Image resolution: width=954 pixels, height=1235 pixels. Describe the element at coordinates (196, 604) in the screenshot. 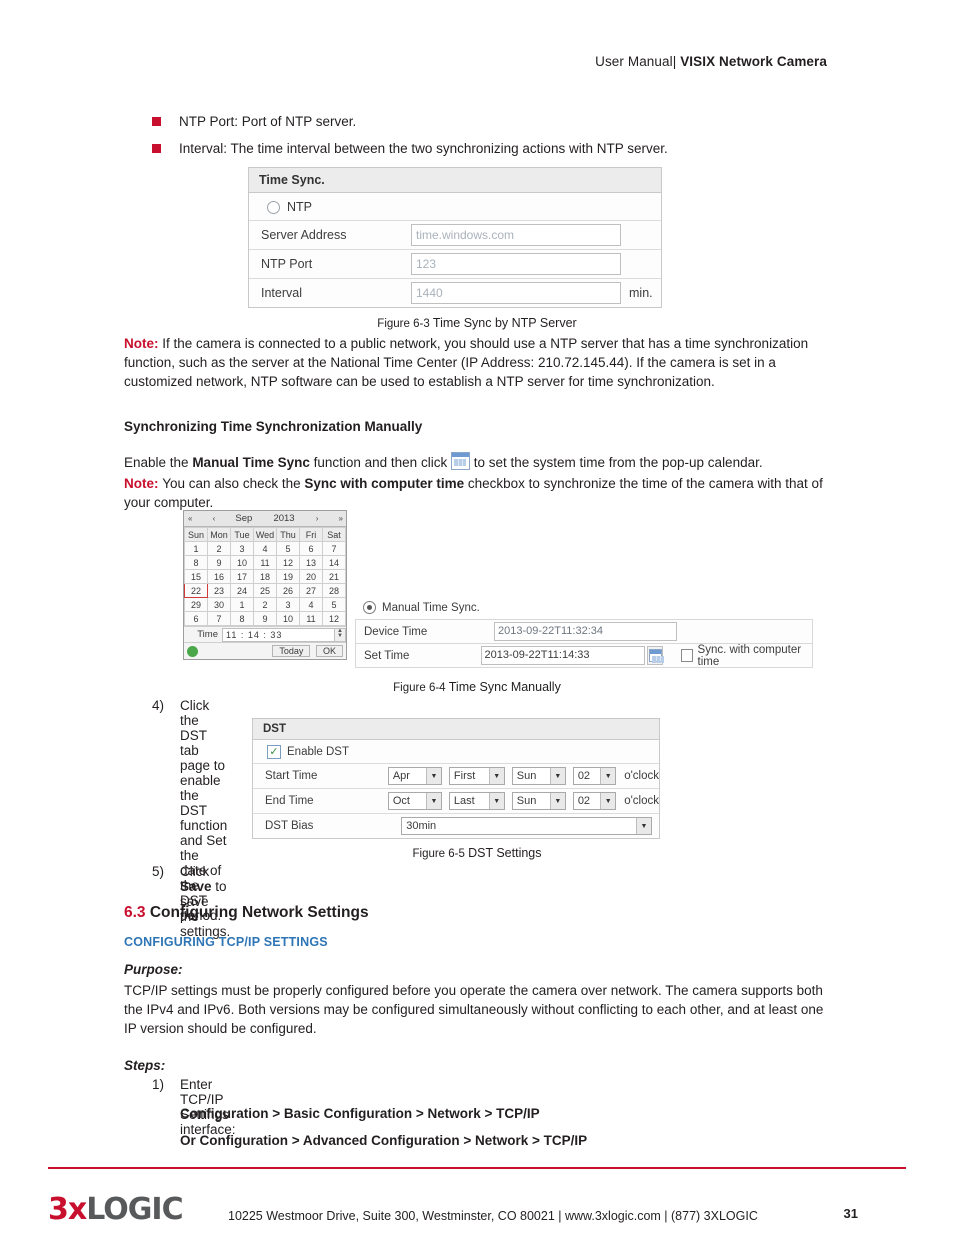

I see `calendar-day: 29` at that location.